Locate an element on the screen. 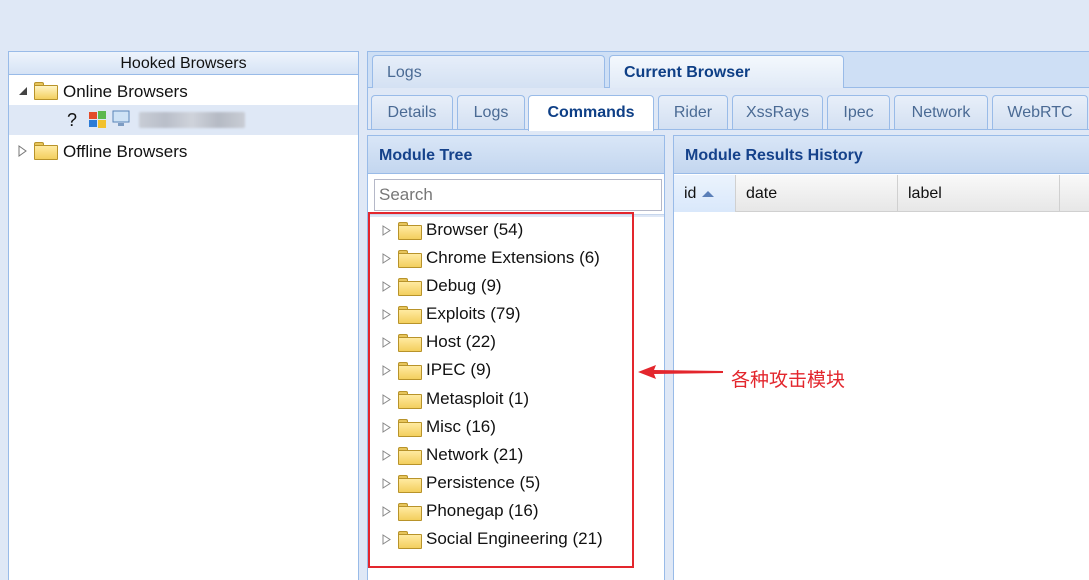 This screenshot has width=1089, height=580. tab-details: Details is located at coordinates (412, 112).